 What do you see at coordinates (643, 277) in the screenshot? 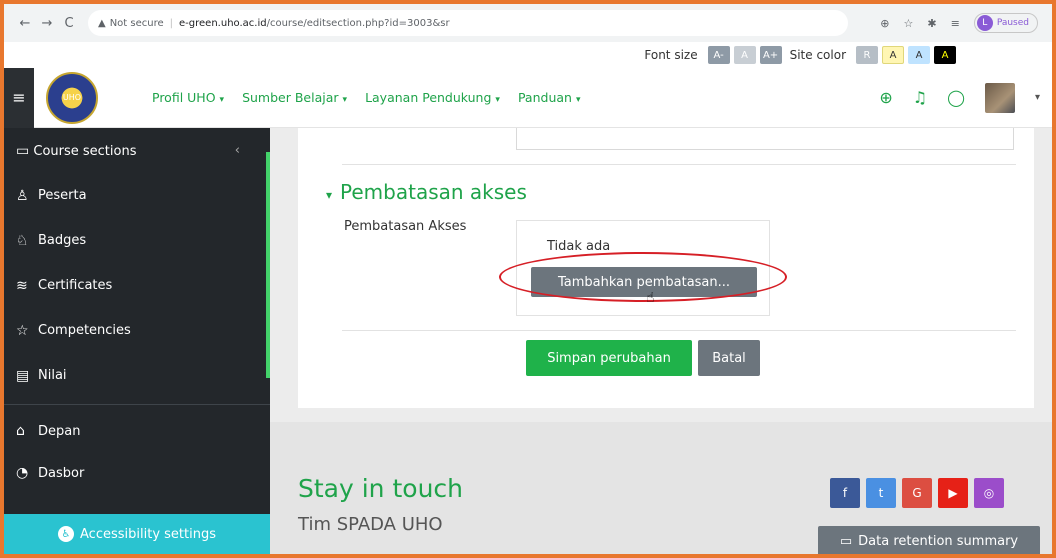
I see `highlight-annotation` at bounding box center [643, 277].